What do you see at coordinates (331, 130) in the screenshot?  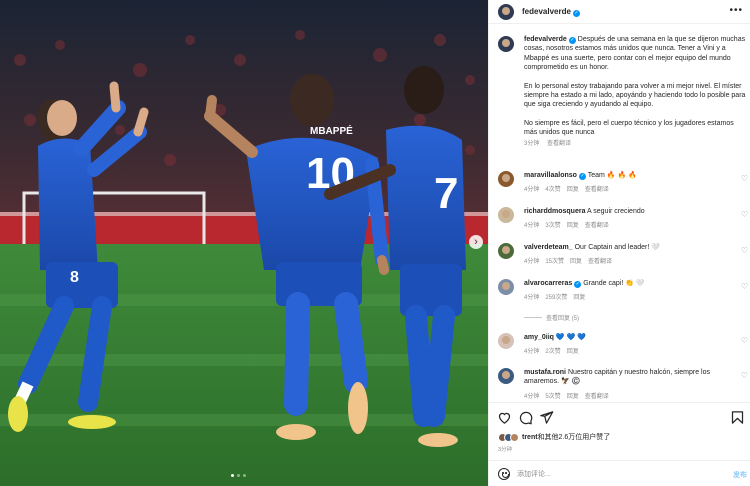 I see `svg-text: MBAPPÉ` at bounding box center [331, 130].